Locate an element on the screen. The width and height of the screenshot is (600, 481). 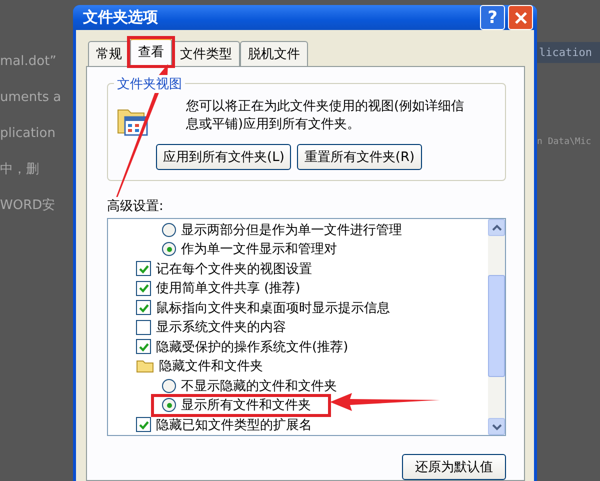
radio-label: 不显示隐藏的文件和文件夹 is located at coordinates (259, 386).